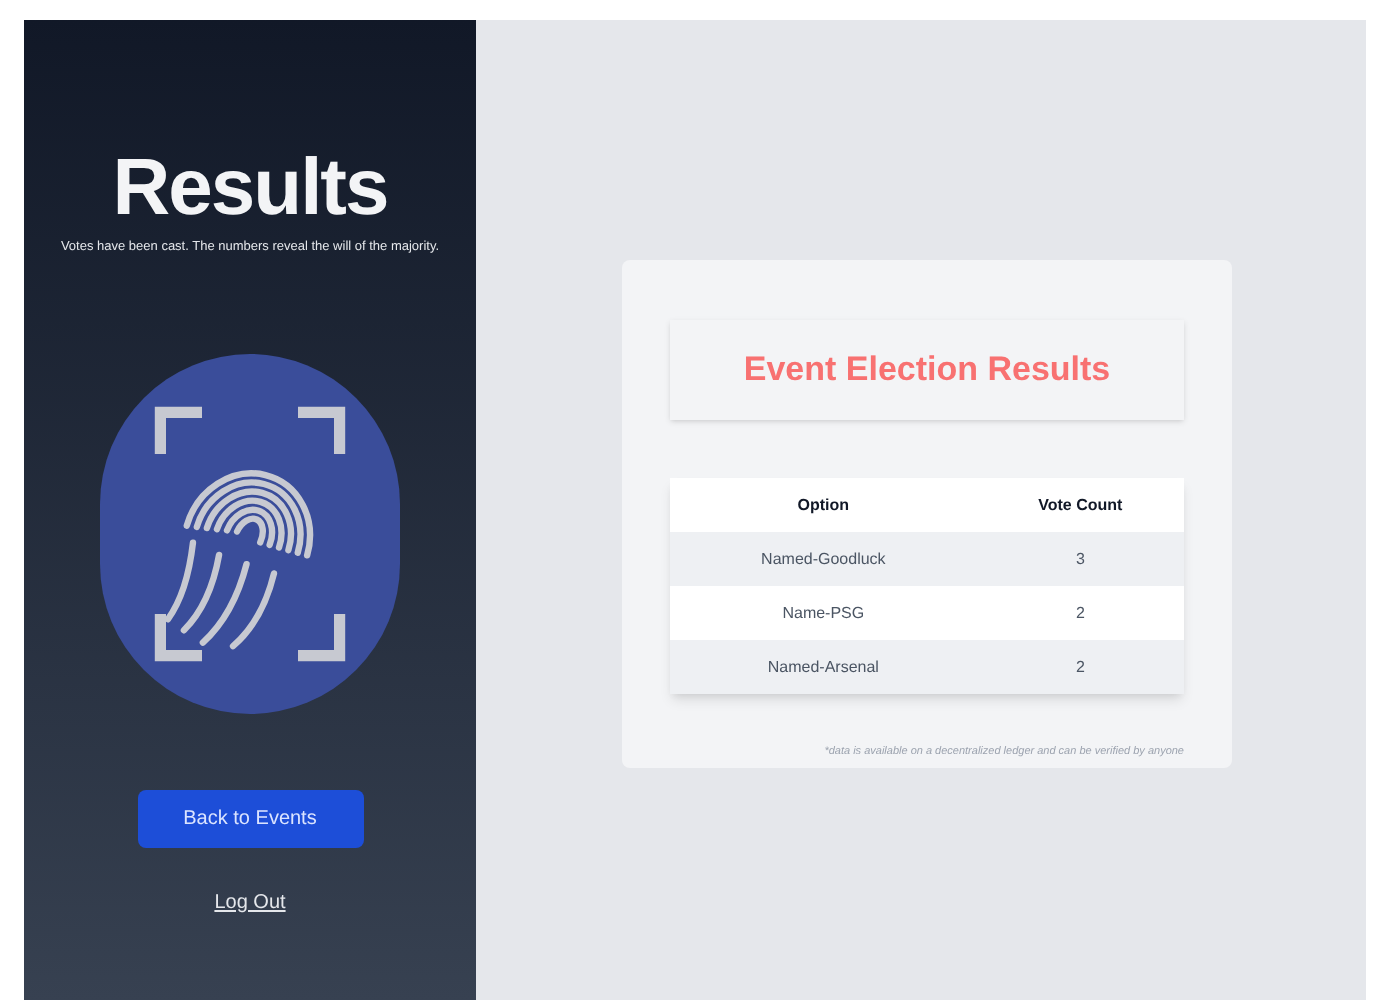 The height and width of the screenshot is (1004, 1390). What do you see at coordinates (1080, 505) in the screenshot?
I see `column-header: Vote Count` at bounding box center [1080, 505].